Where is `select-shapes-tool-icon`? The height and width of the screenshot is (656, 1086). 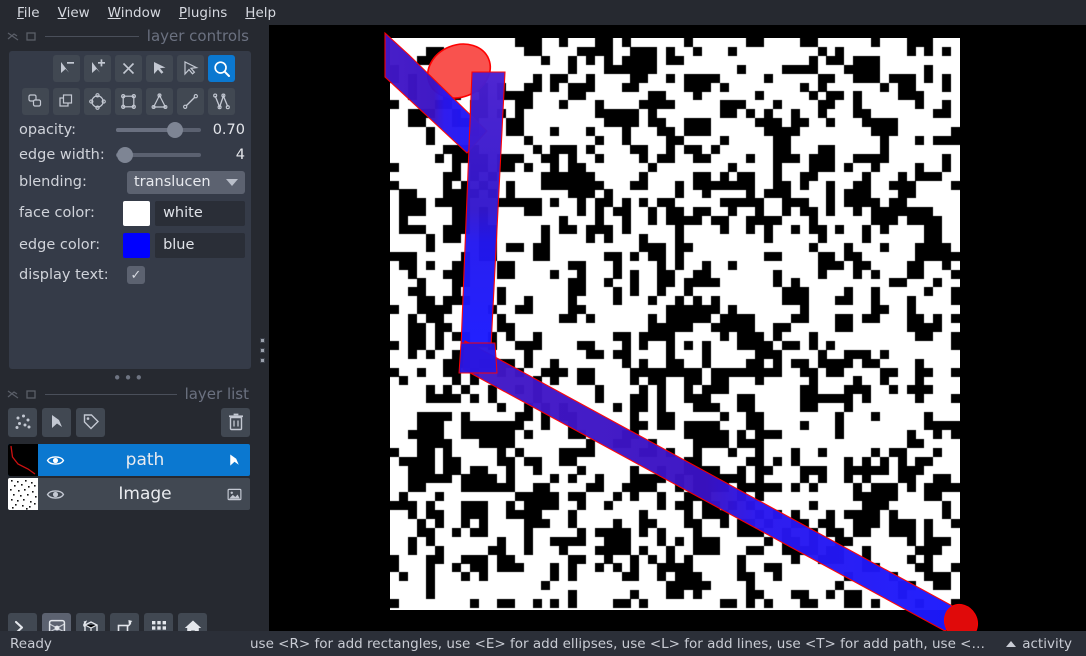
select-shapes-tool-icon is located at coordinates (159, 68).